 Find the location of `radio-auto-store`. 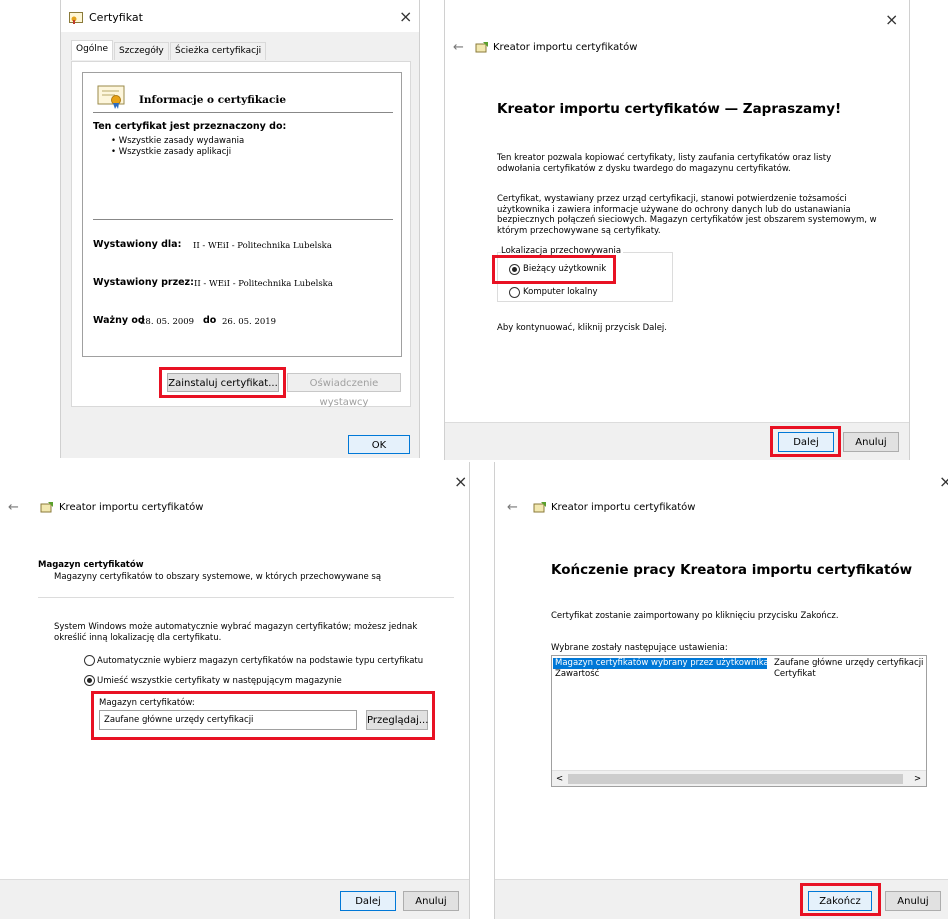

radio-auto-store is located at coordinates (89, 660).